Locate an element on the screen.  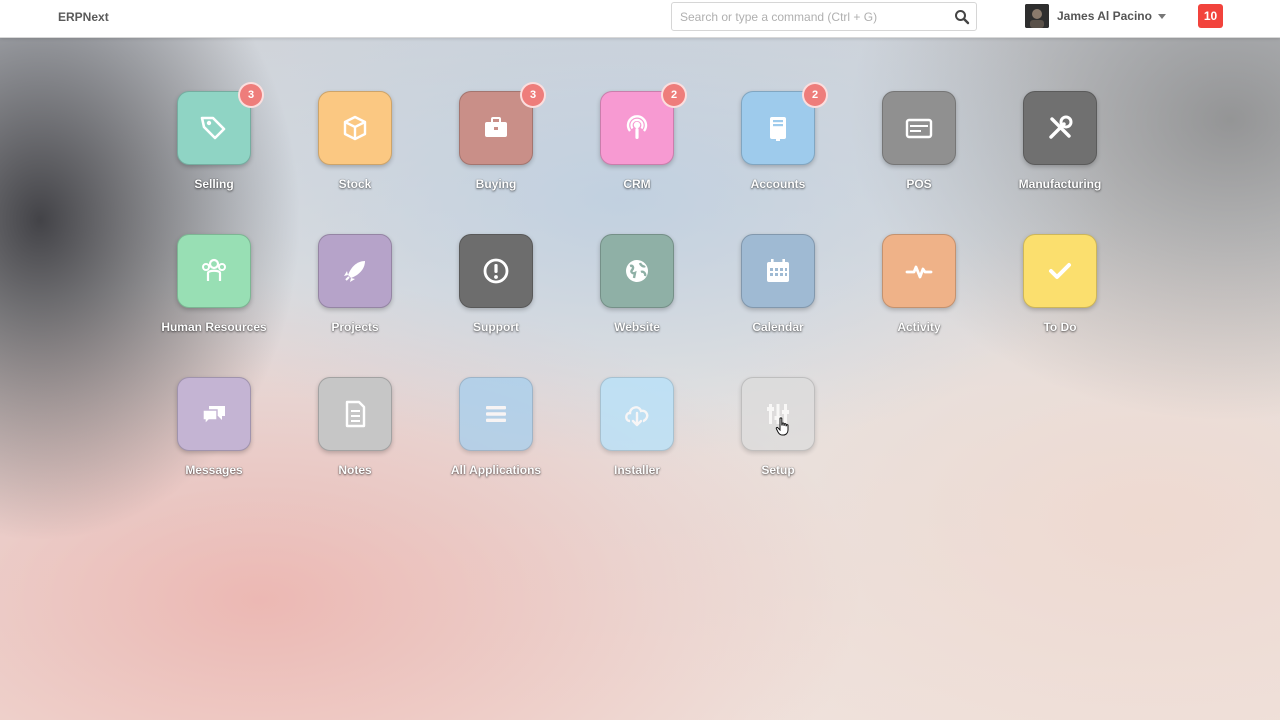
app-label: Stock is located at coordinates (355, 184).